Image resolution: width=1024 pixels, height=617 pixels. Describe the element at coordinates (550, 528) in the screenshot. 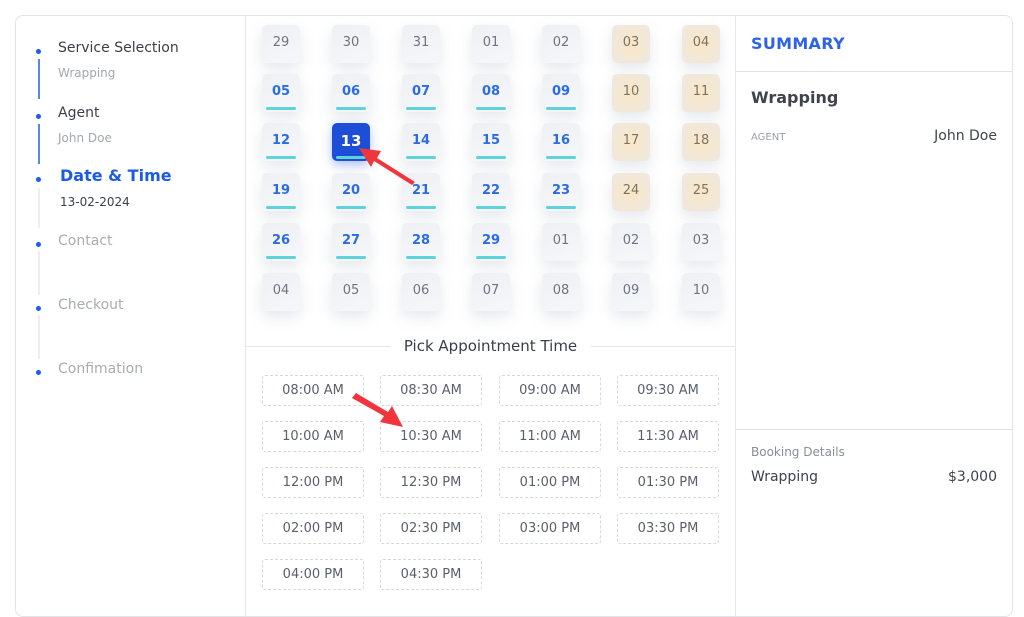

I see `time-slot: 03:00 PM` at that location.